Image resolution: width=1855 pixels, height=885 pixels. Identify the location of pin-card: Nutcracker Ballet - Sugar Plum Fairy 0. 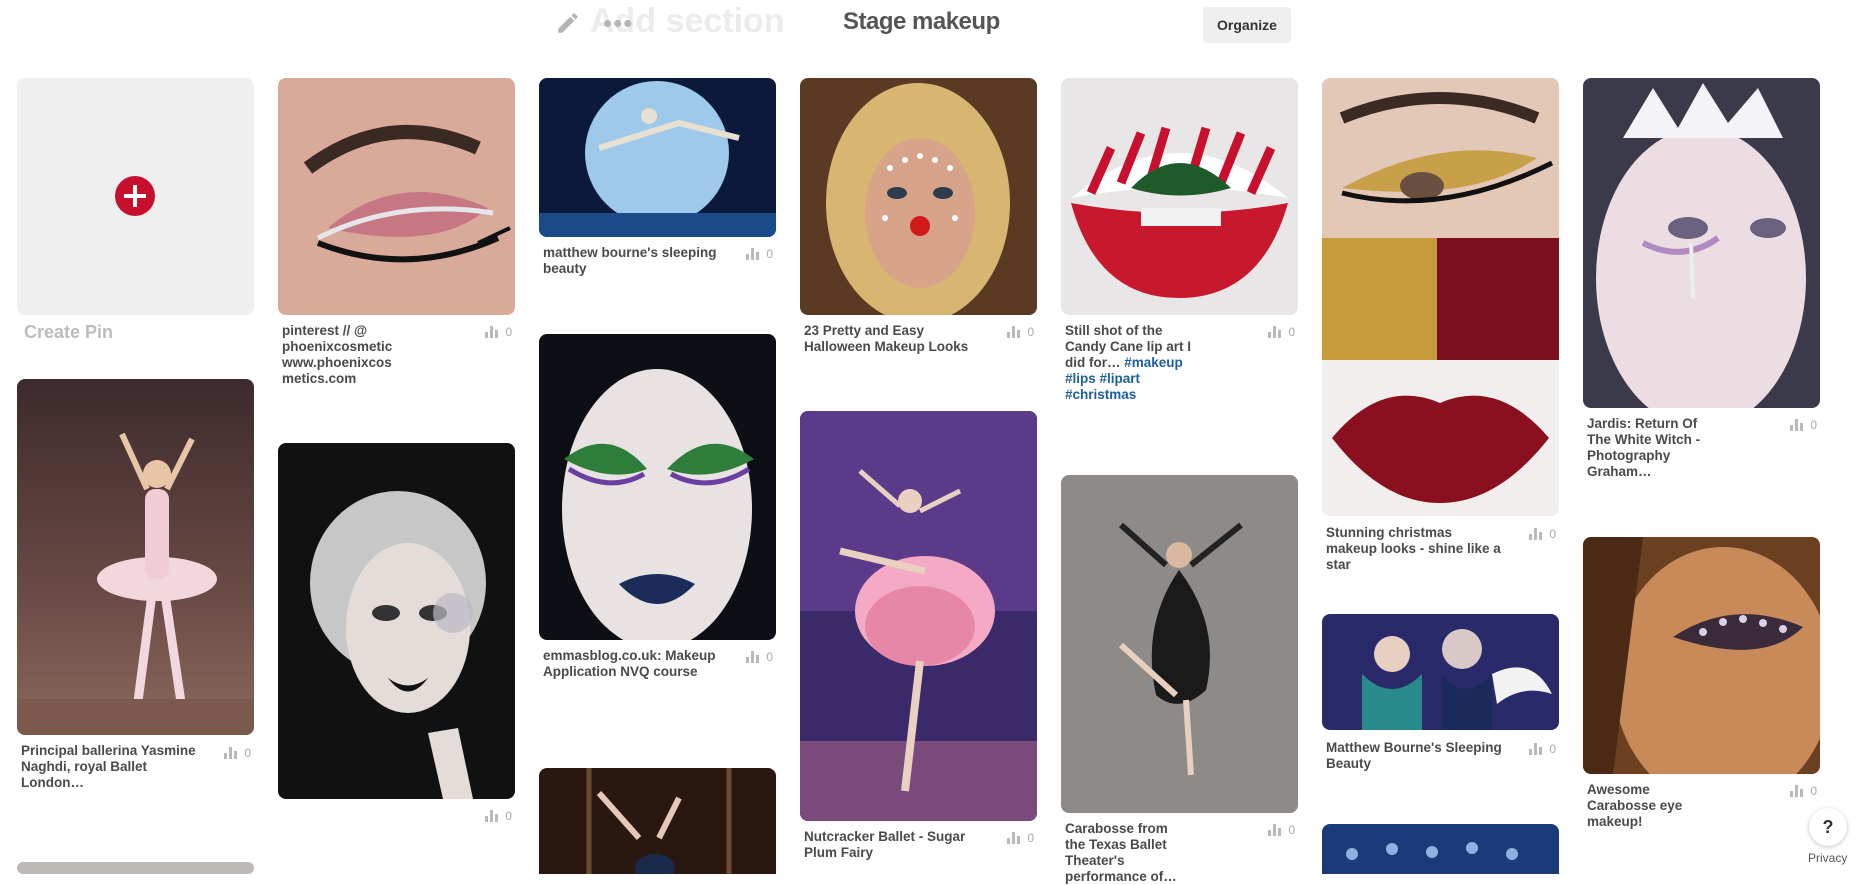
(918, 635).